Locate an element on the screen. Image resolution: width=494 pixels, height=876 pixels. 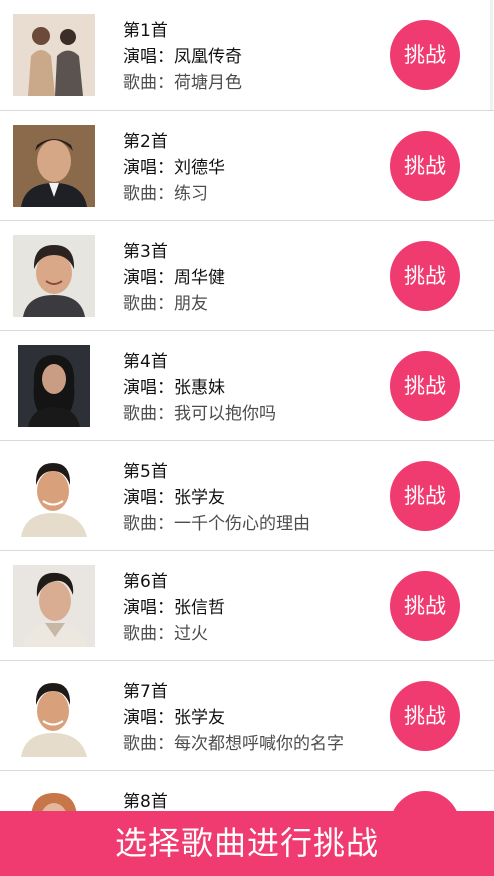
song-label: 歌曲：每次都想呼喊你的名字 is located at coordinates (233, 744).